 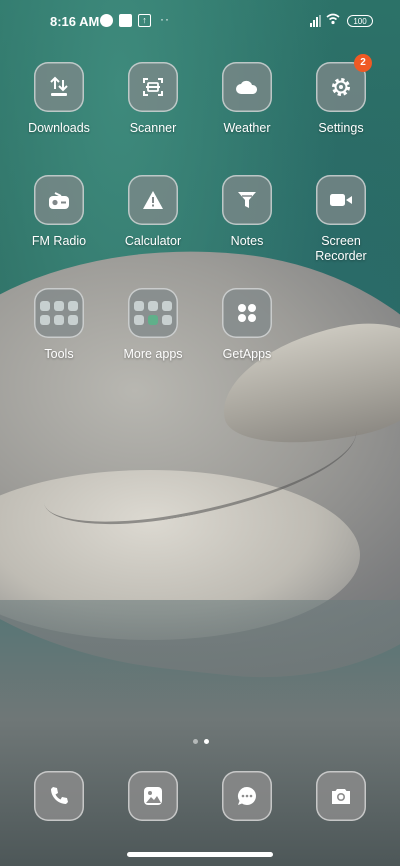 What do you see at coordinates (165, 19) in the screenshot?
I see `more-notifications-icon: ··` at bounding box center [165, 19].